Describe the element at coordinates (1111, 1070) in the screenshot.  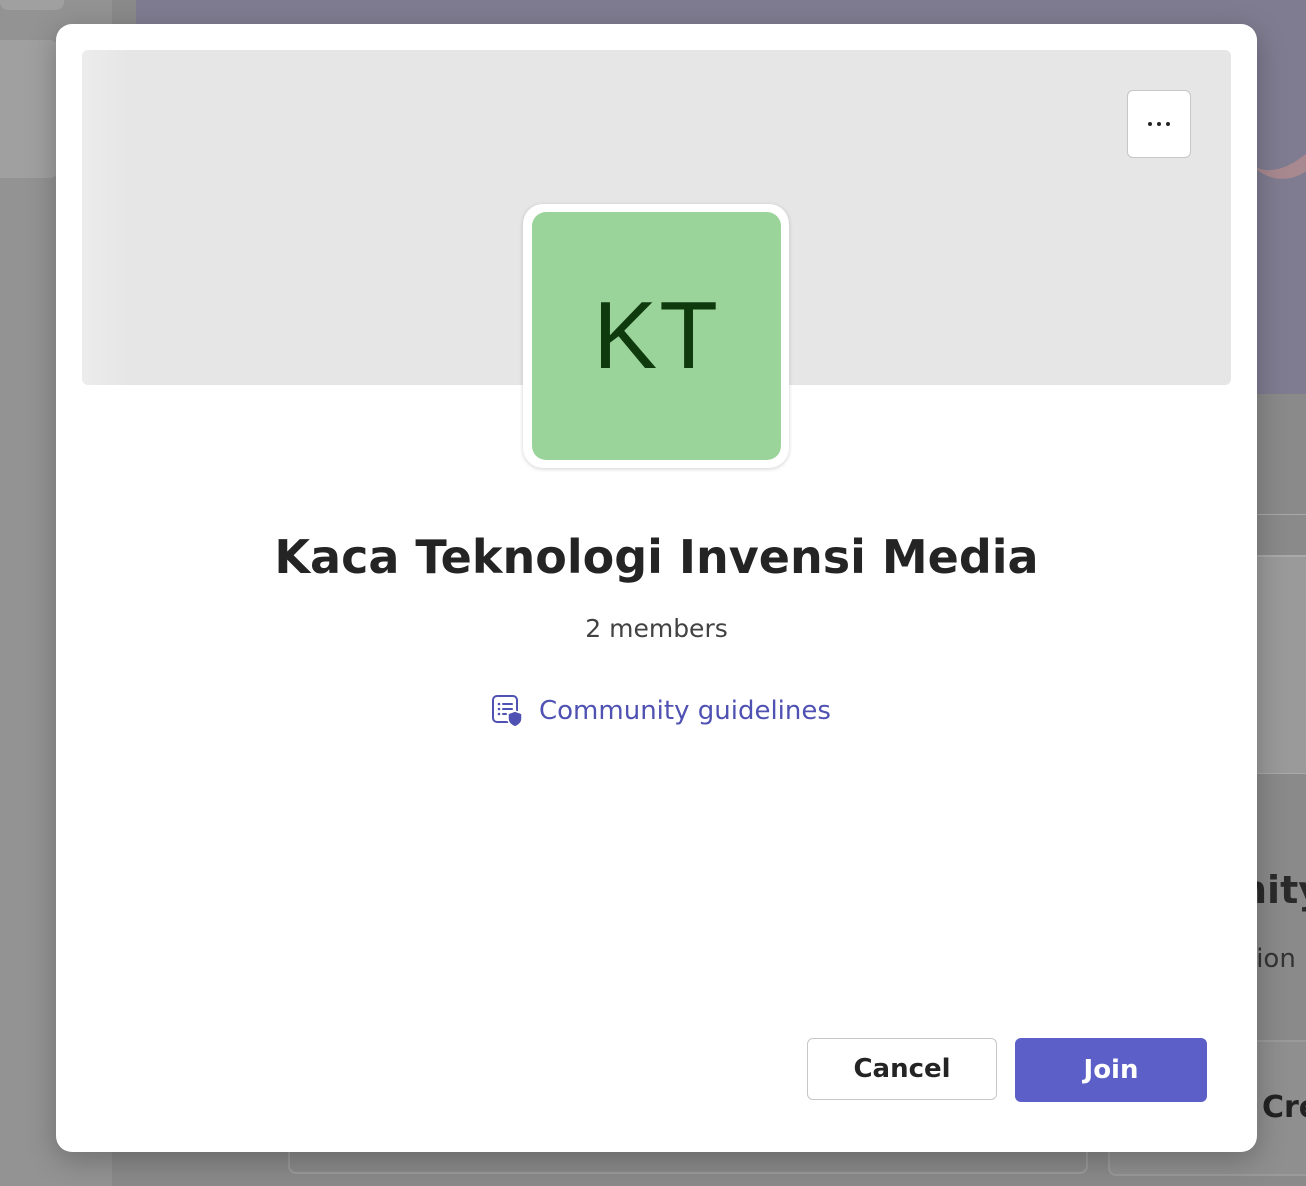
I see `join-button: Join` at that location.